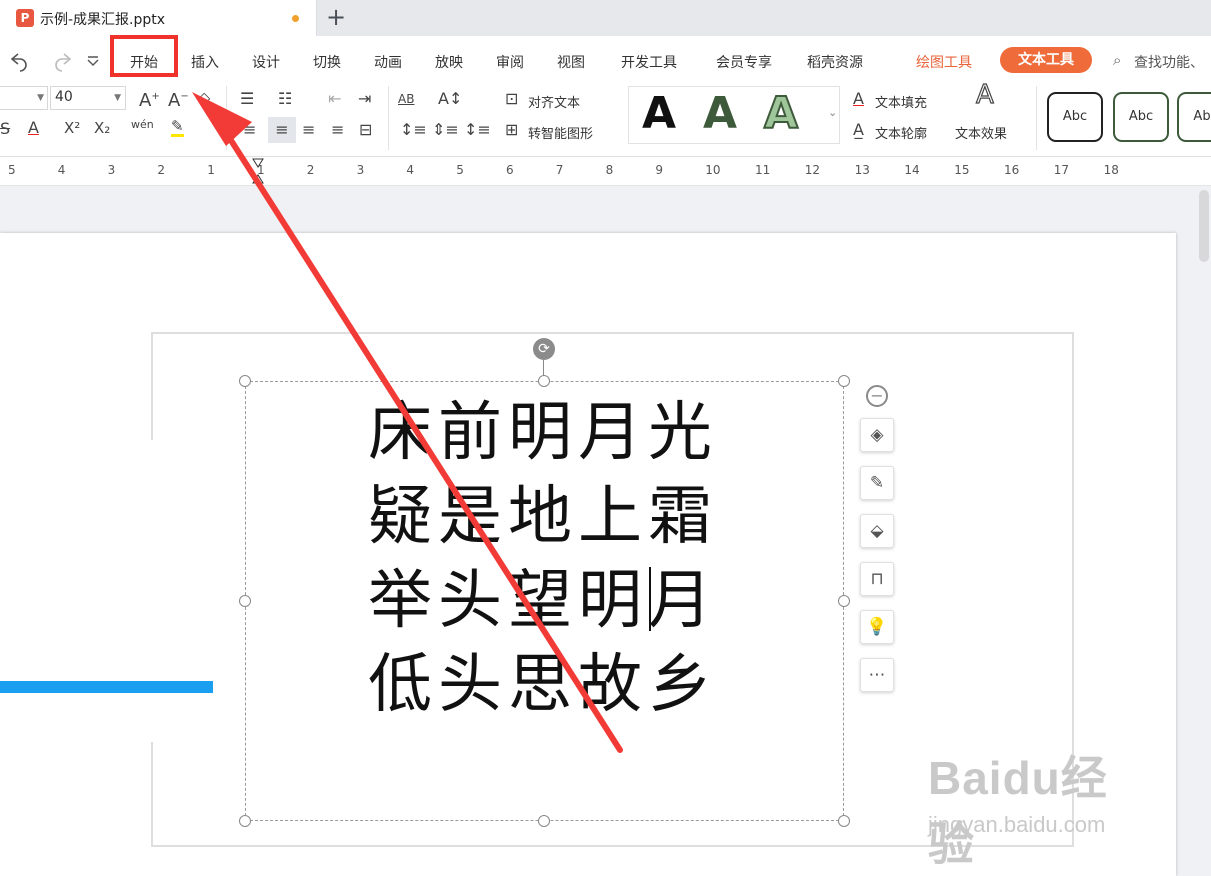 Image resolution: width=1211 pixels, height=876 pixels. What do you see at coordinates (5, 129) in the screenshot?
I see `strikethrough-icon: S` at bounding box center [5, 129].